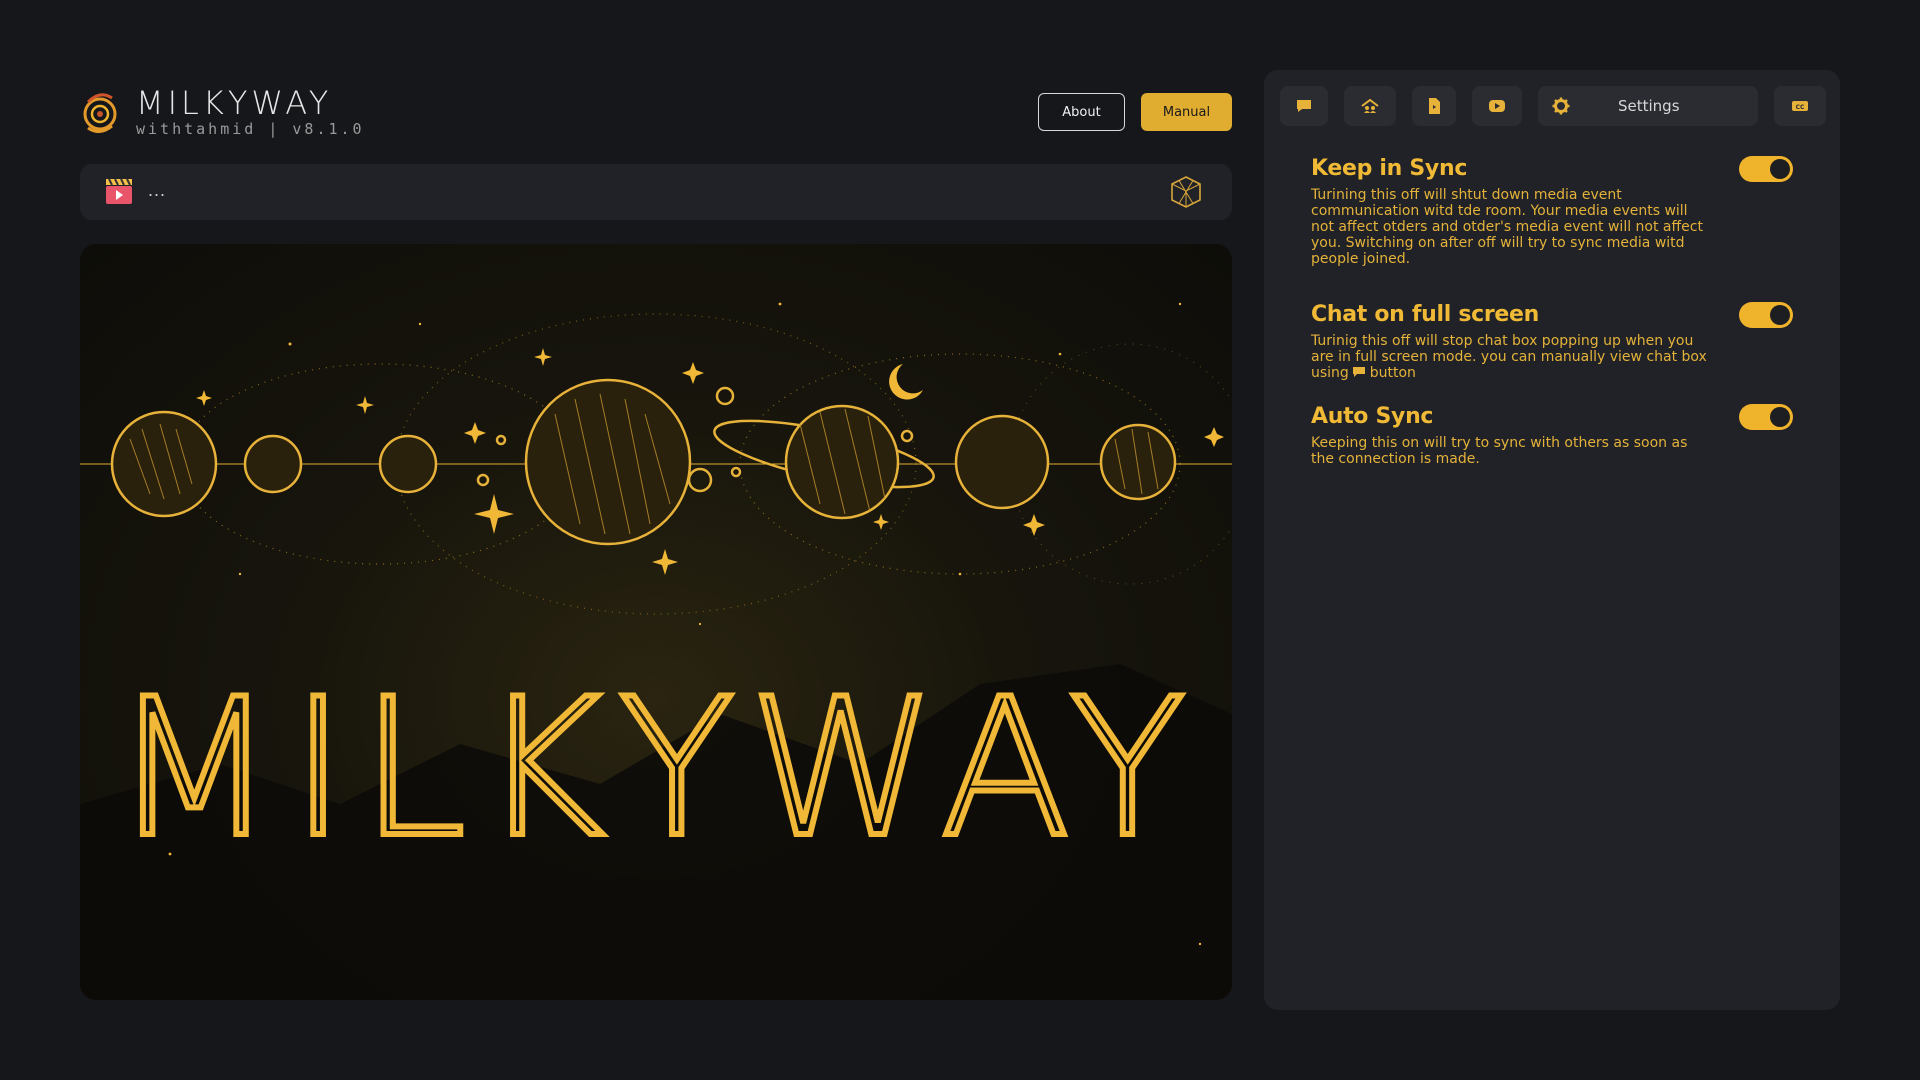 This screenshot has width=1920, height=1080. What do you see at coordinates (100, 113) in the screenshot?
I see `milkyway-logo-icon` at bounding box center [100, 113].